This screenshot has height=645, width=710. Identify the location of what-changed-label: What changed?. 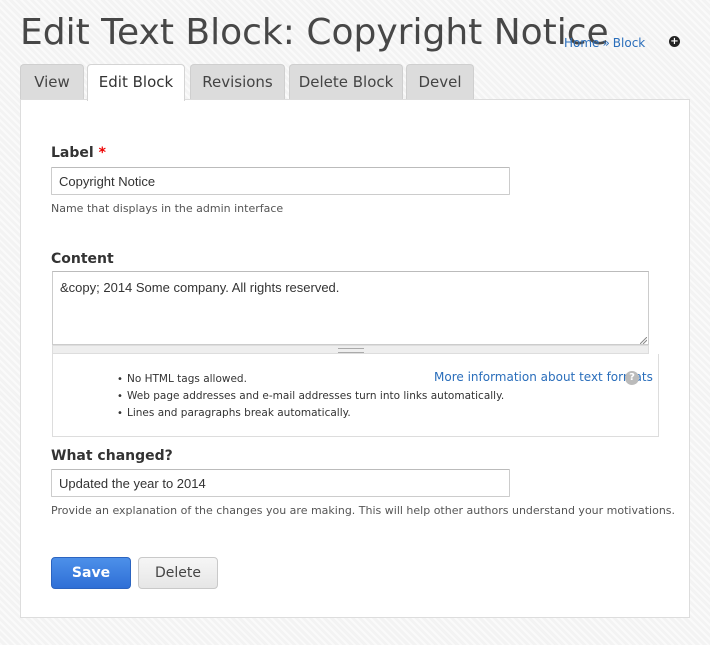
(112, 456).